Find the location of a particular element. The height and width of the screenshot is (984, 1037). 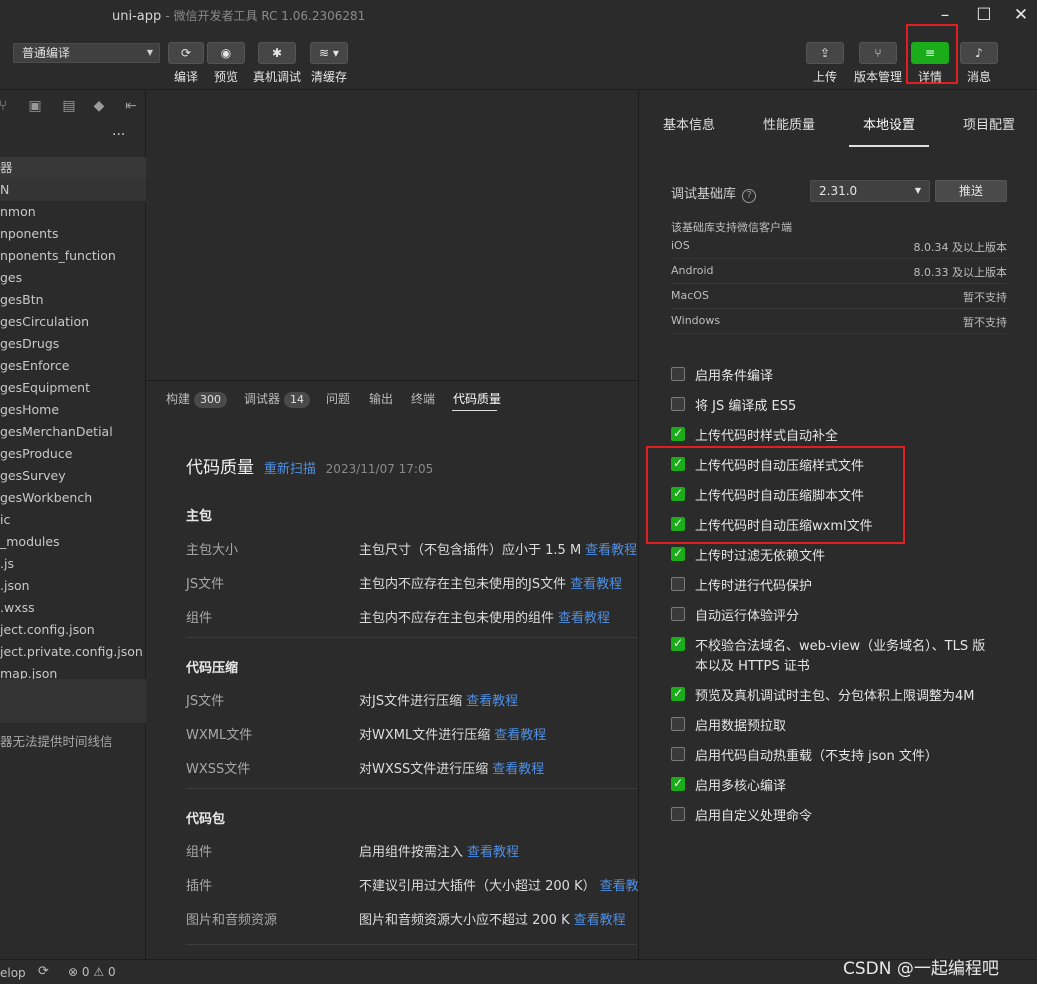

version-manage-button-label: 版本管理 is located at coordinates (878, 76).